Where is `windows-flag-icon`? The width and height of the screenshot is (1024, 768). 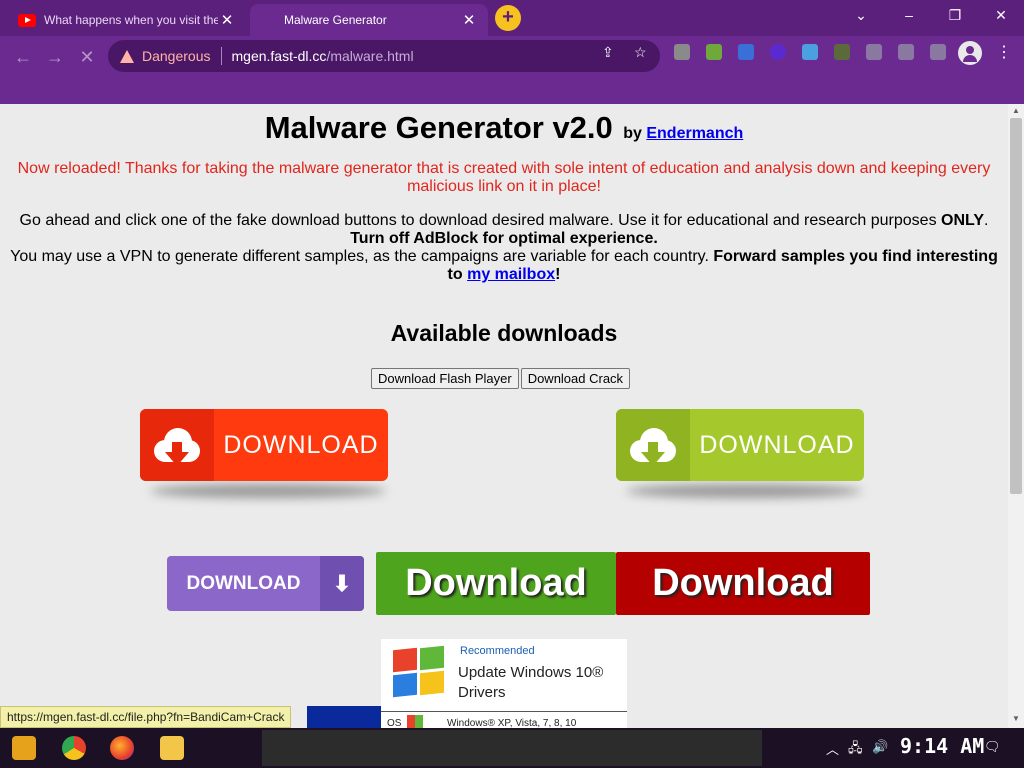 windows-flag-icon is located at coordinates (415, 721).